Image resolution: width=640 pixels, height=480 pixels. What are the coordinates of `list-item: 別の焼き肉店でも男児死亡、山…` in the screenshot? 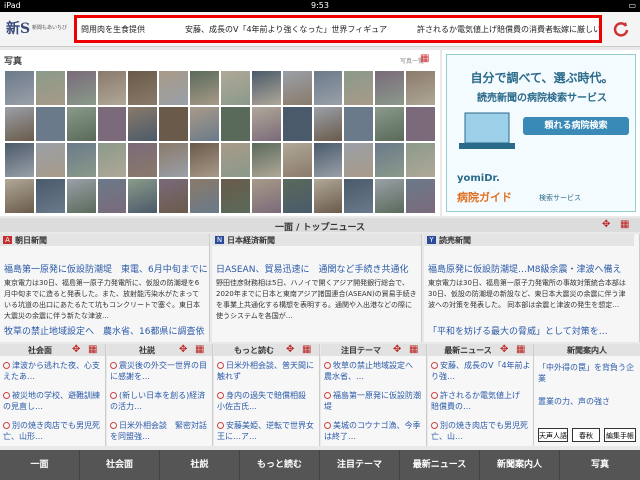 It's located at (481, 431).